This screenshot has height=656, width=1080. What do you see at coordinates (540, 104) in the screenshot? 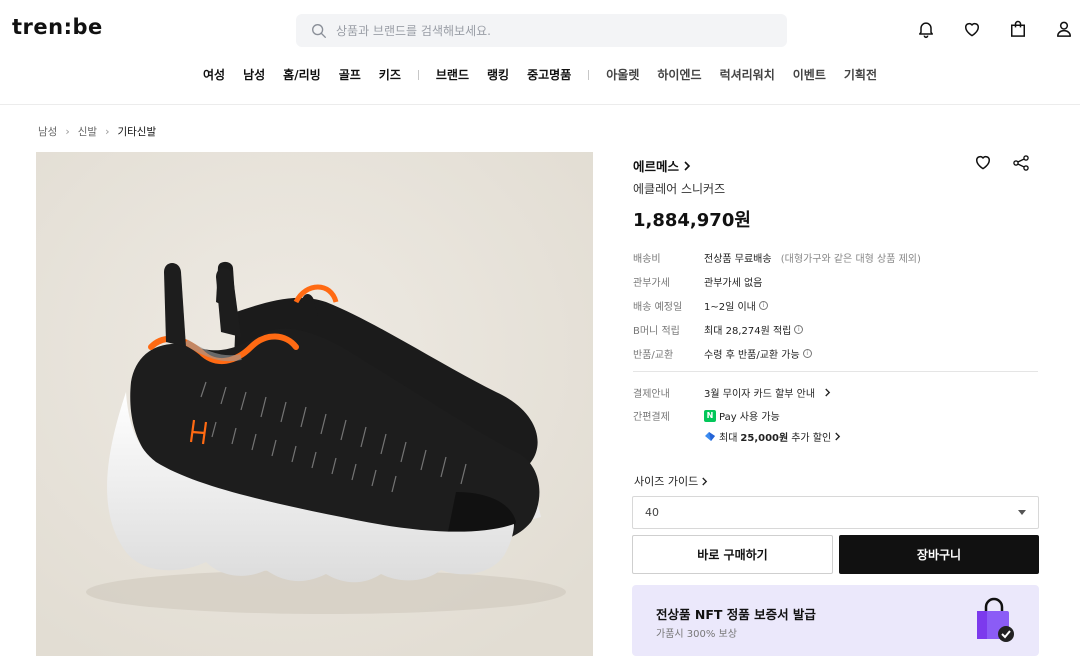
I see `header-divider` at bounding box center [540, 104].